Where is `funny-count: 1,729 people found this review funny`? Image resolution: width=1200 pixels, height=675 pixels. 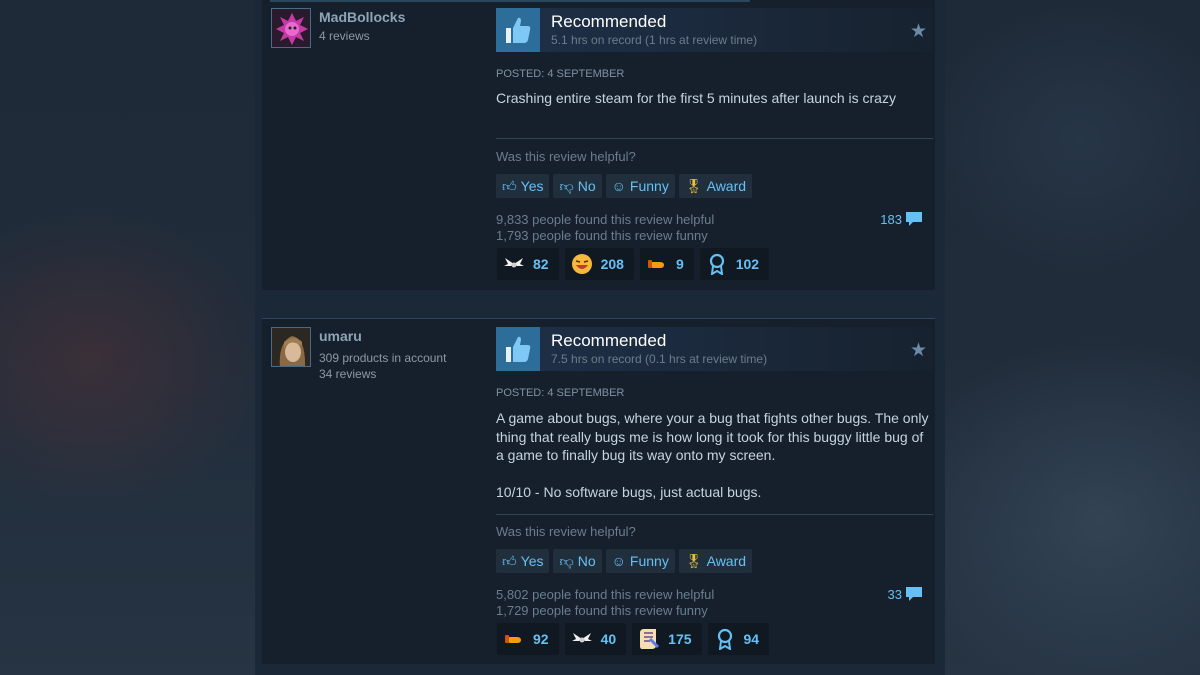 funny-count: 1,729 people found this review funny is located at coordinates (602, 610).